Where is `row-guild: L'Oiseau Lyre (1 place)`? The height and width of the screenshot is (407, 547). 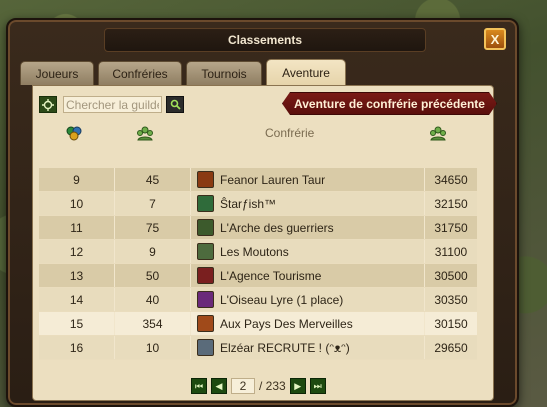
row-guild: L'Oiseau Lyre (1 place) is located at coordinates (308, 299).